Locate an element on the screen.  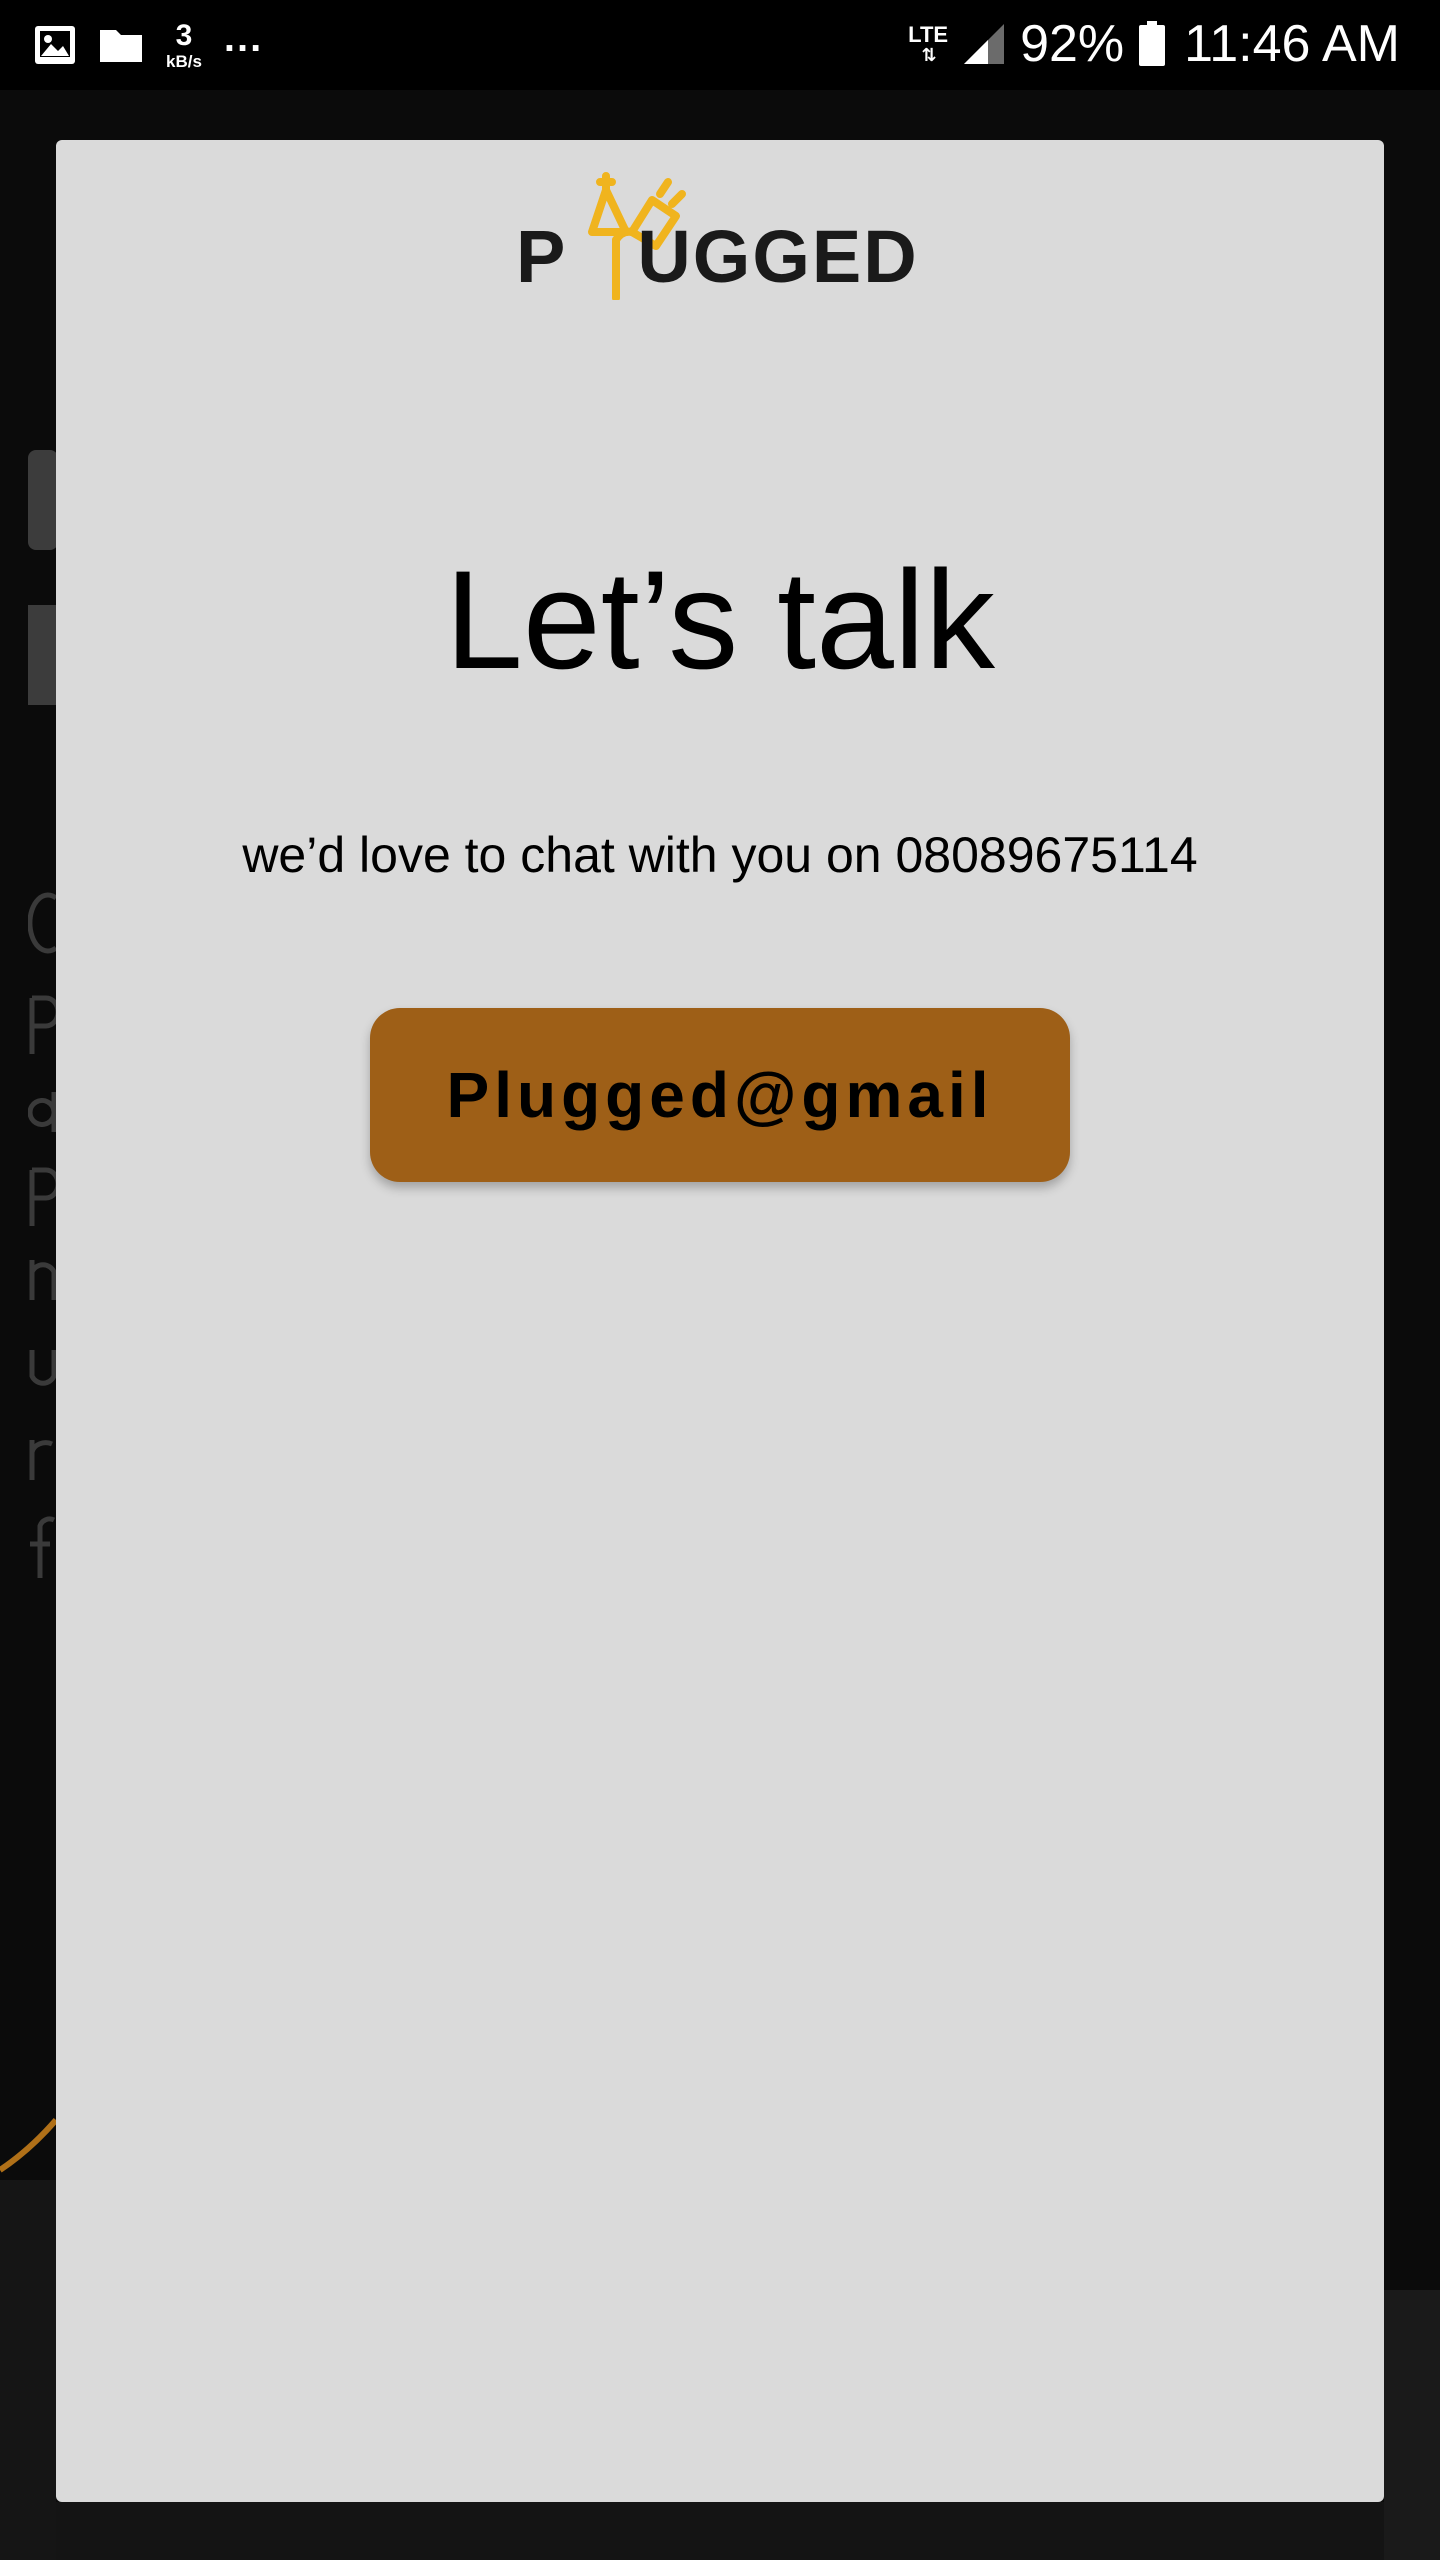
logo-wordmark: P UGGED is located at coordinates (717, 257).